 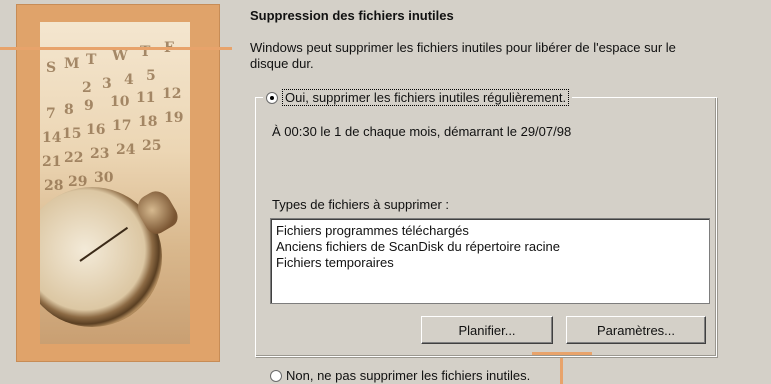 I want to click on calendar-day: 24, so click(x=126, y=150).